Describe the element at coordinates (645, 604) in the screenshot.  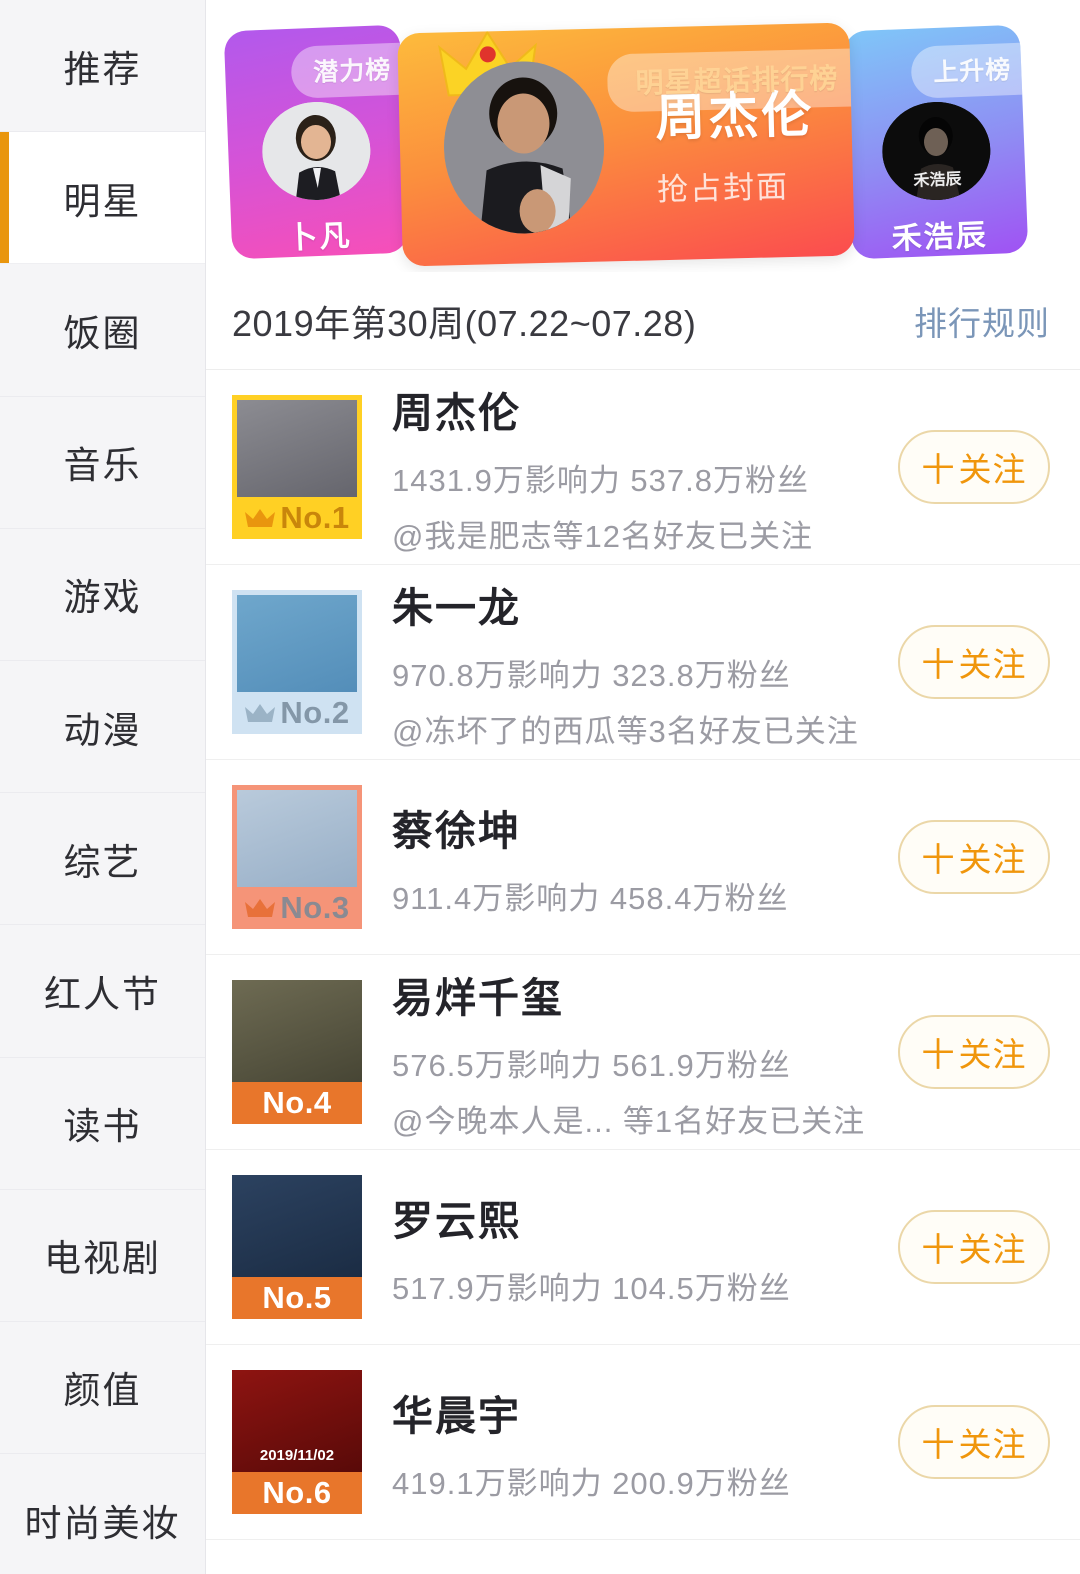
I see `star-name: 朱一龙` at that location.